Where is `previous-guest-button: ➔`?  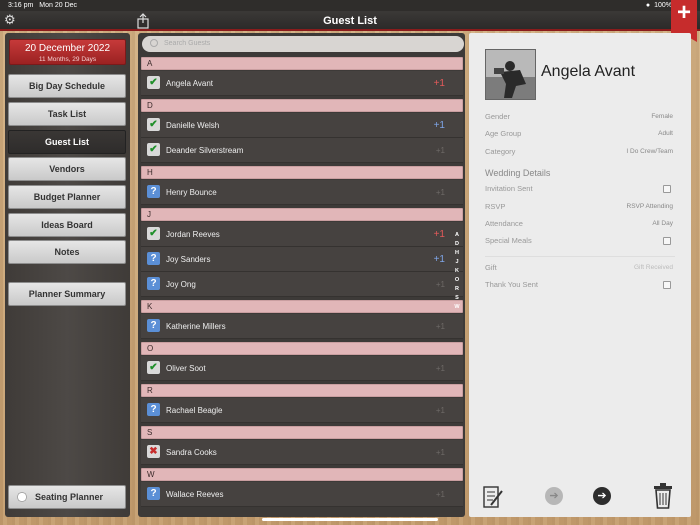
previous-guest-button: ➔ is located at coordinates (554, 496).